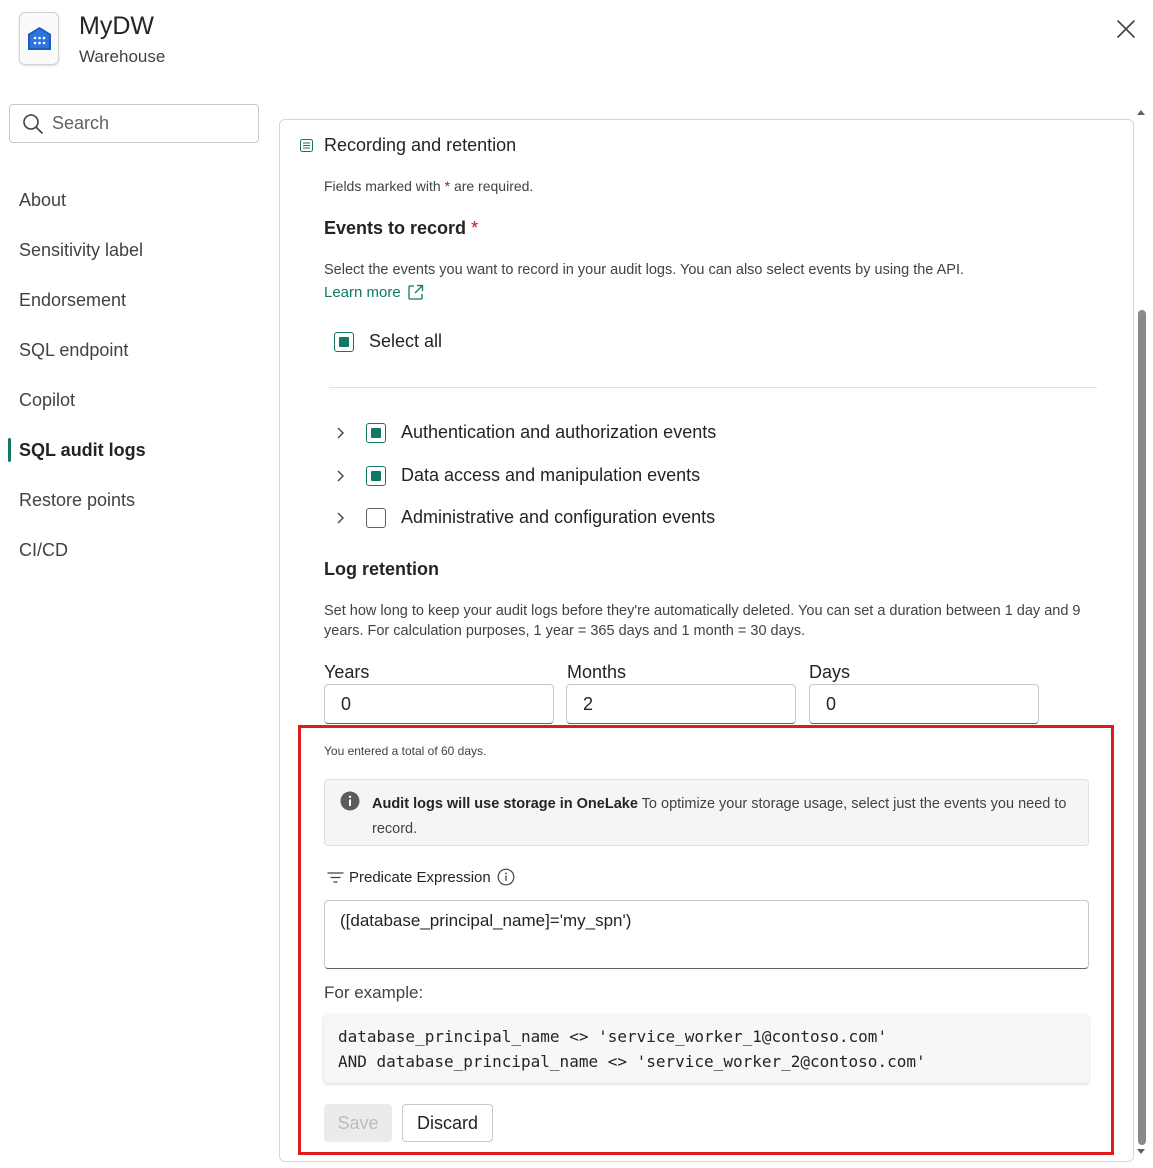 Image resolution: width=1153 pixels, height=1168 pixels. I want to click on filter-icon, so click(335, 877).